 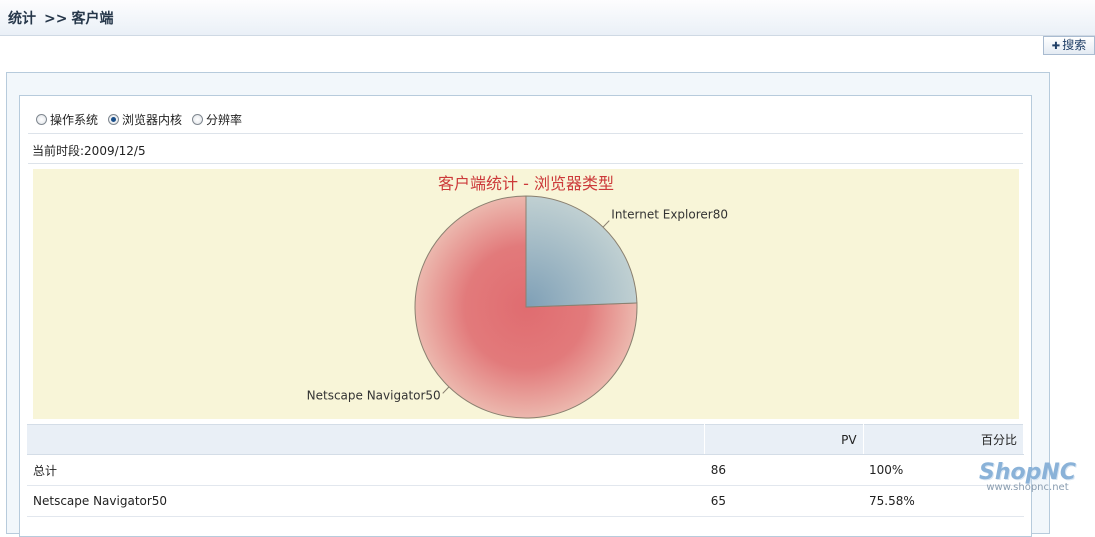 What do you see at coordinates (114, 119) in the screenshot?
I see `radio-browser-engine-circle` at bounding box center [114, 119].